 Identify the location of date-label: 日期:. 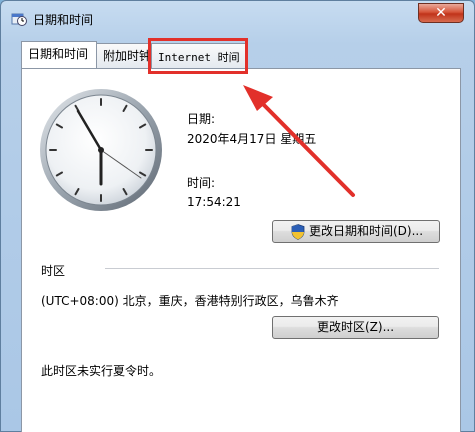
(201, 119).